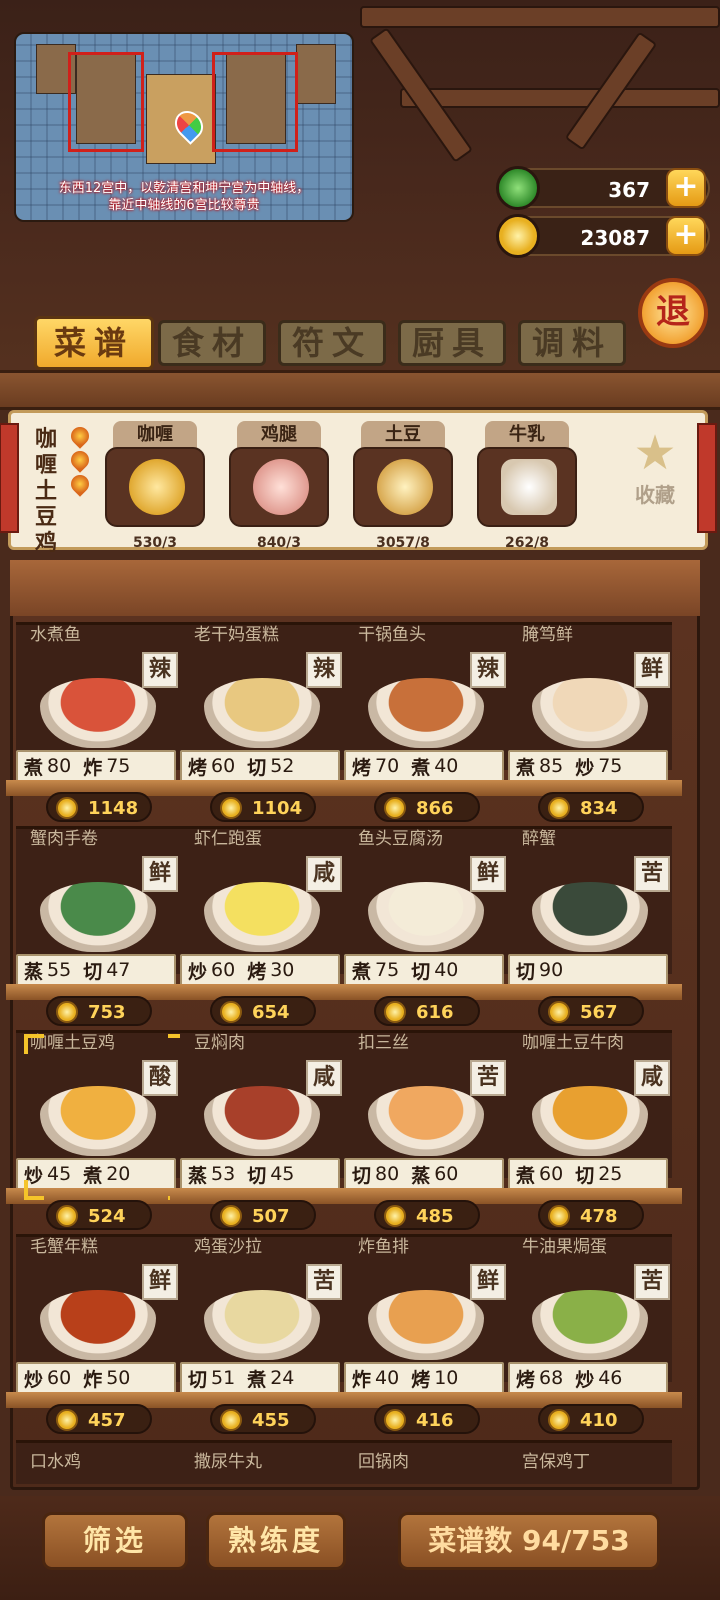 The width and height of the screenshot is (720, 1600). I want to click on flavor-badge: 咸, so click(324, 1078).